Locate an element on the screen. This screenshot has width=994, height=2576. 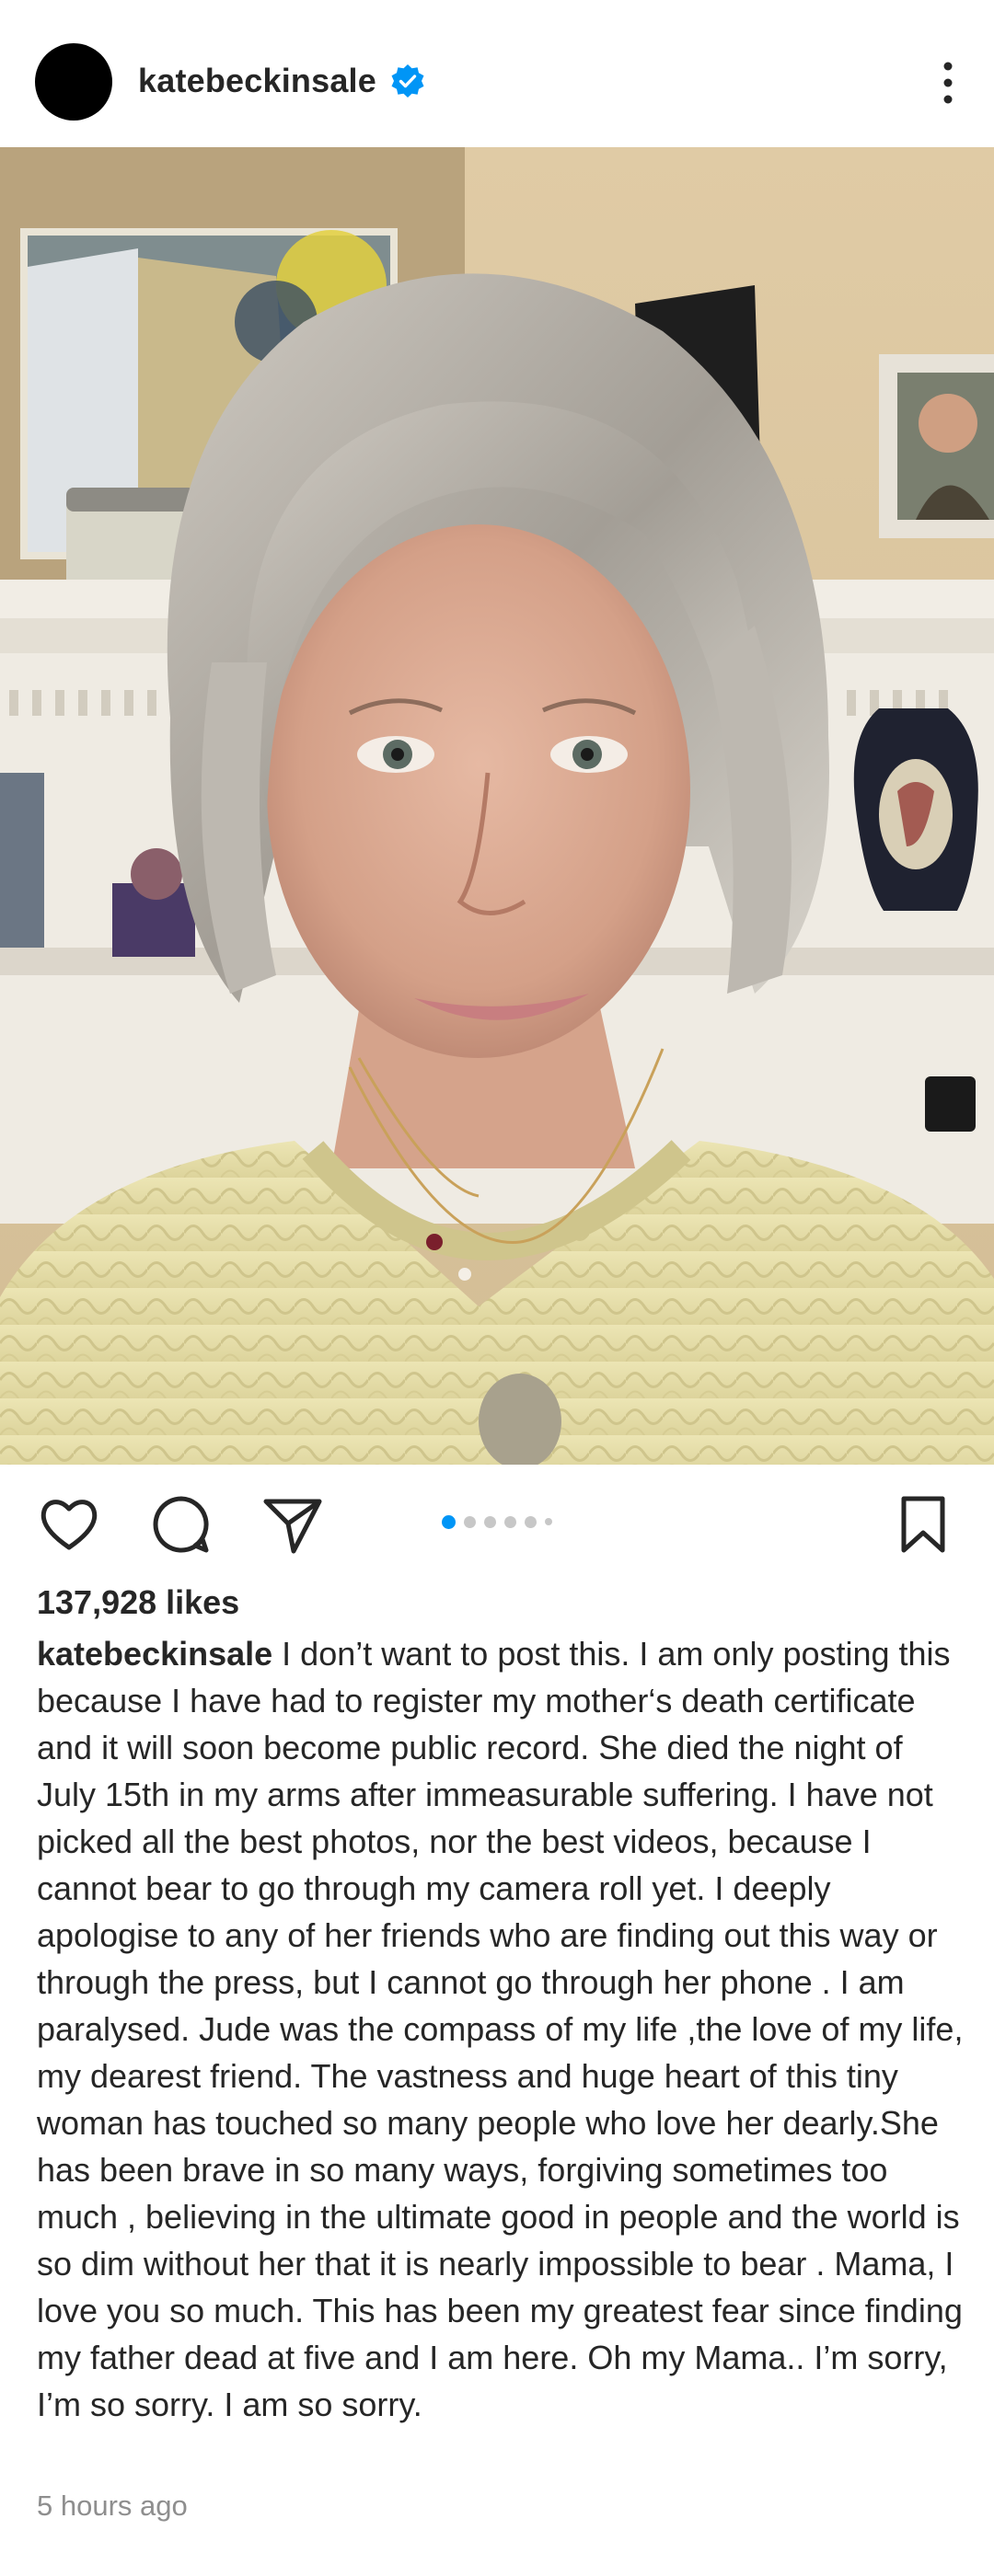
like-count: 137,928 likes is located at coordinates (138, 1603).